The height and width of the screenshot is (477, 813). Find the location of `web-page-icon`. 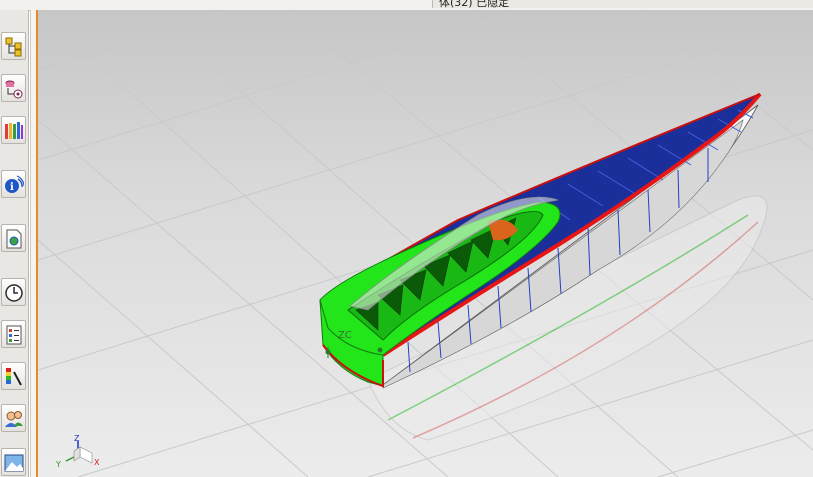

web-page-icon is located at coordinates (14, 239).